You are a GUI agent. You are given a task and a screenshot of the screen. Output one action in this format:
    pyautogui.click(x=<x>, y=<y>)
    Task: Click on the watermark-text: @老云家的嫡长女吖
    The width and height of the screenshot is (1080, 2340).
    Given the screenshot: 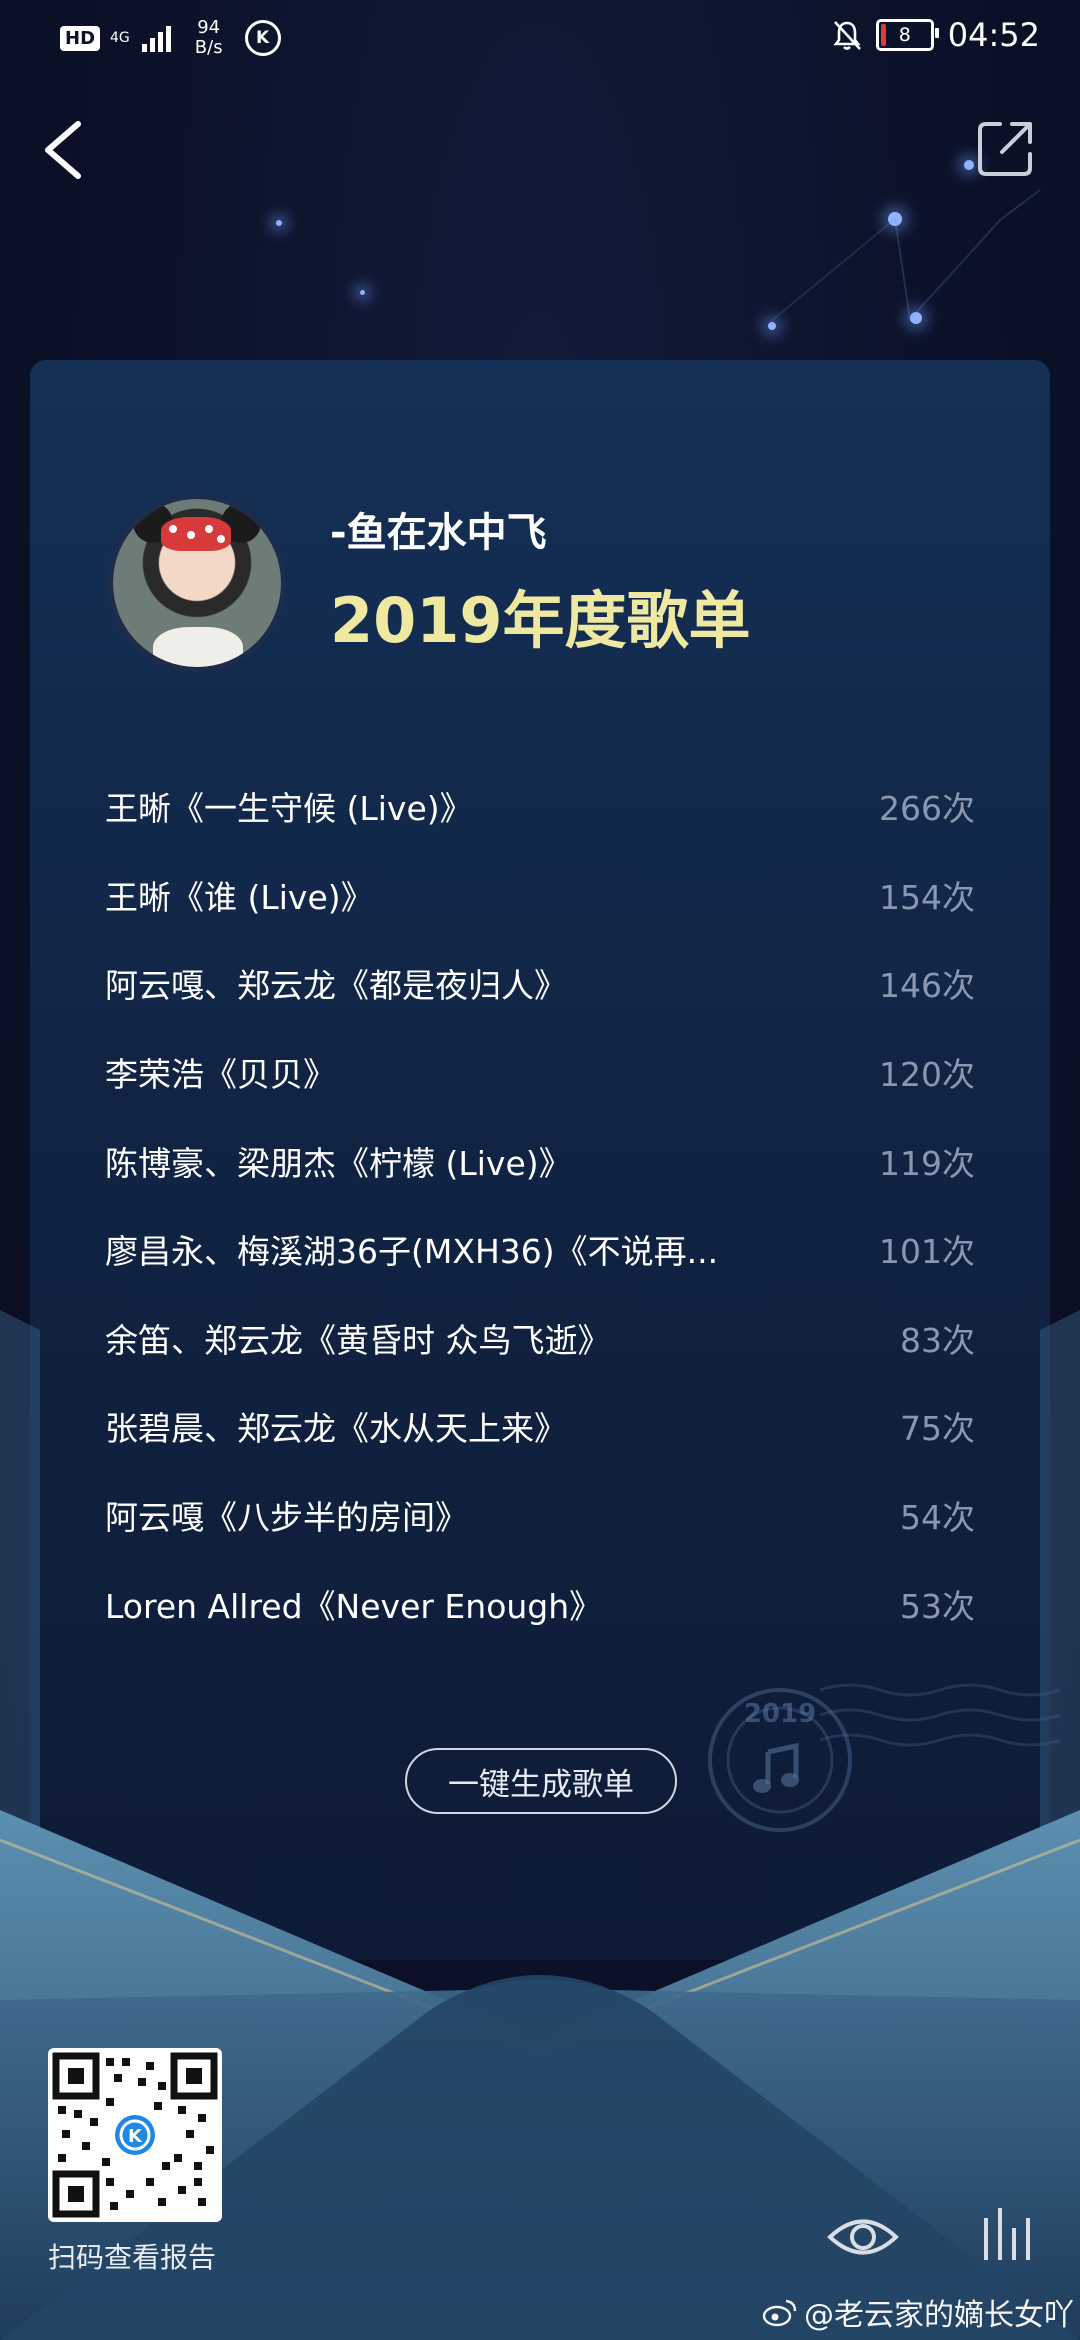 What is the action you would take?
    pyautogui.click(x=939, y=2315)
    